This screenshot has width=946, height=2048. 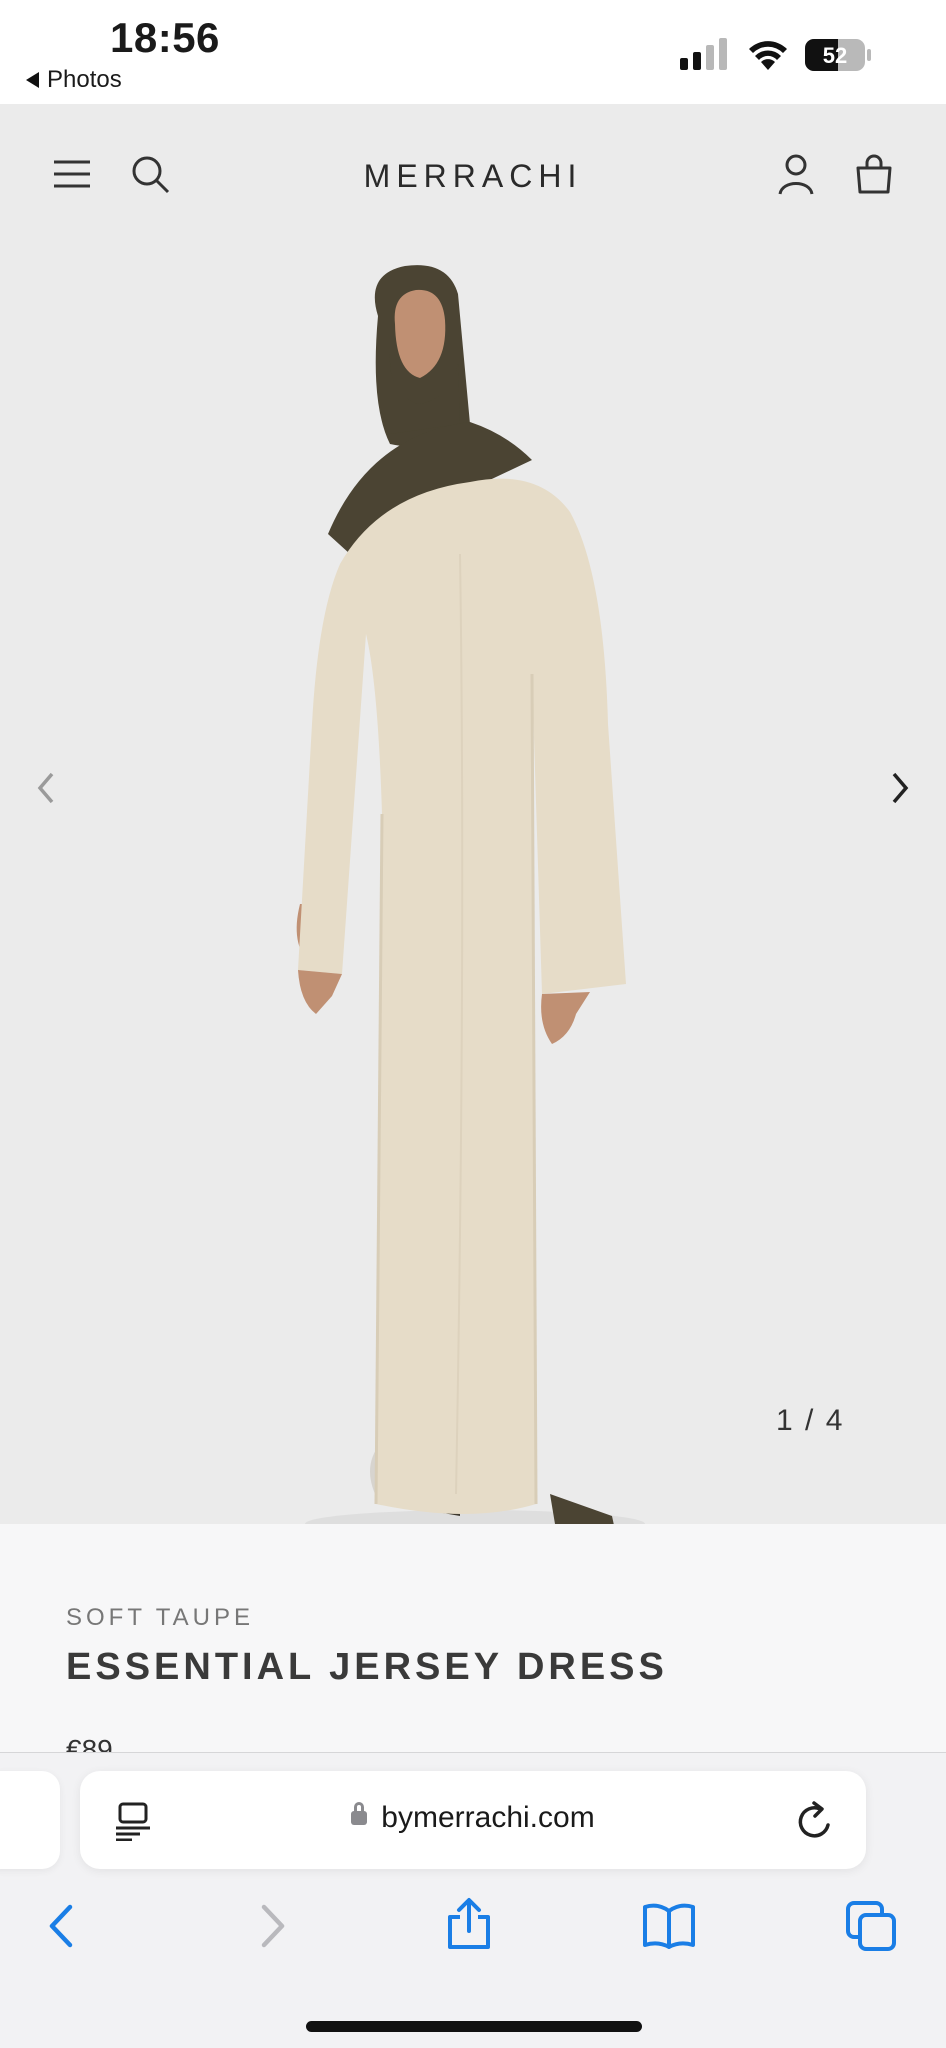 I want to click on back-triangle-icon, so click(x=32, y=80).